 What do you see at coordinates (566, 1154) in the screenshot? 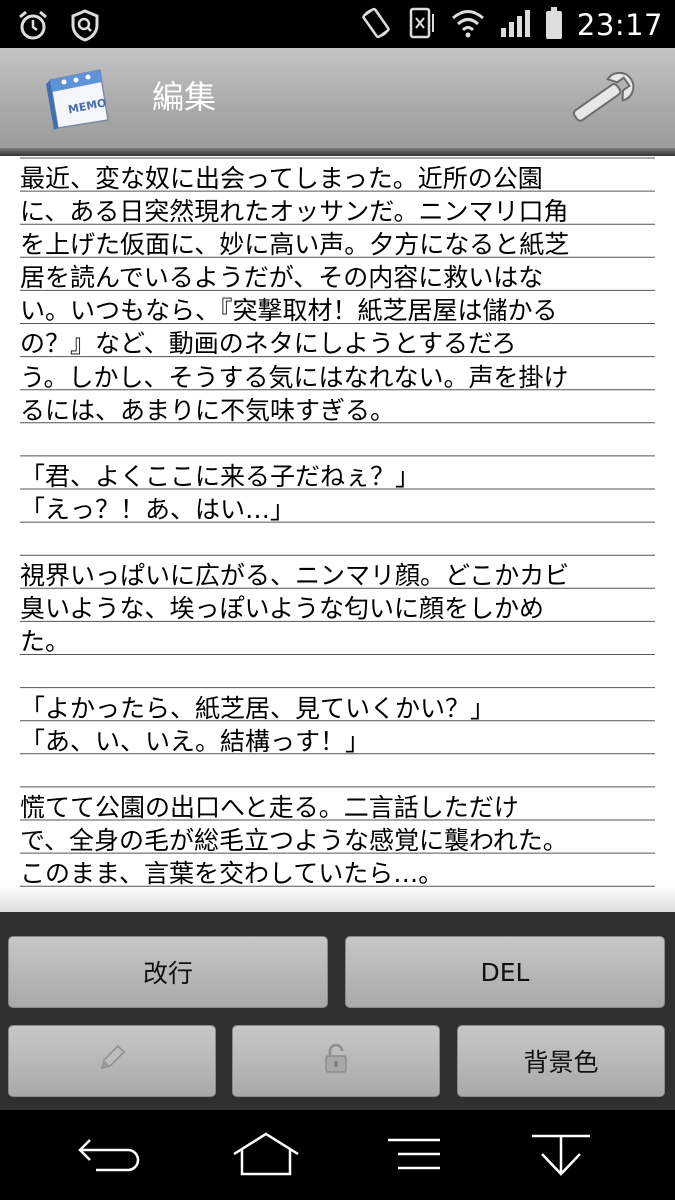
I see `hide-keyboard-icon` at bounding box center [566, 1154].